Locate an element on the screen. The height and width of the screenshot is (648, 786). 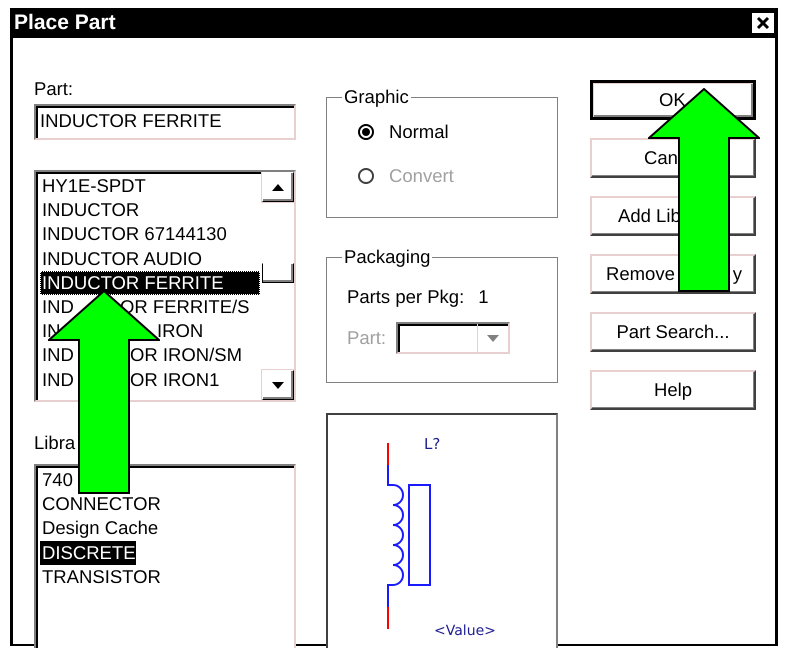
scroll-up-button is located at coordinates (278, 187).